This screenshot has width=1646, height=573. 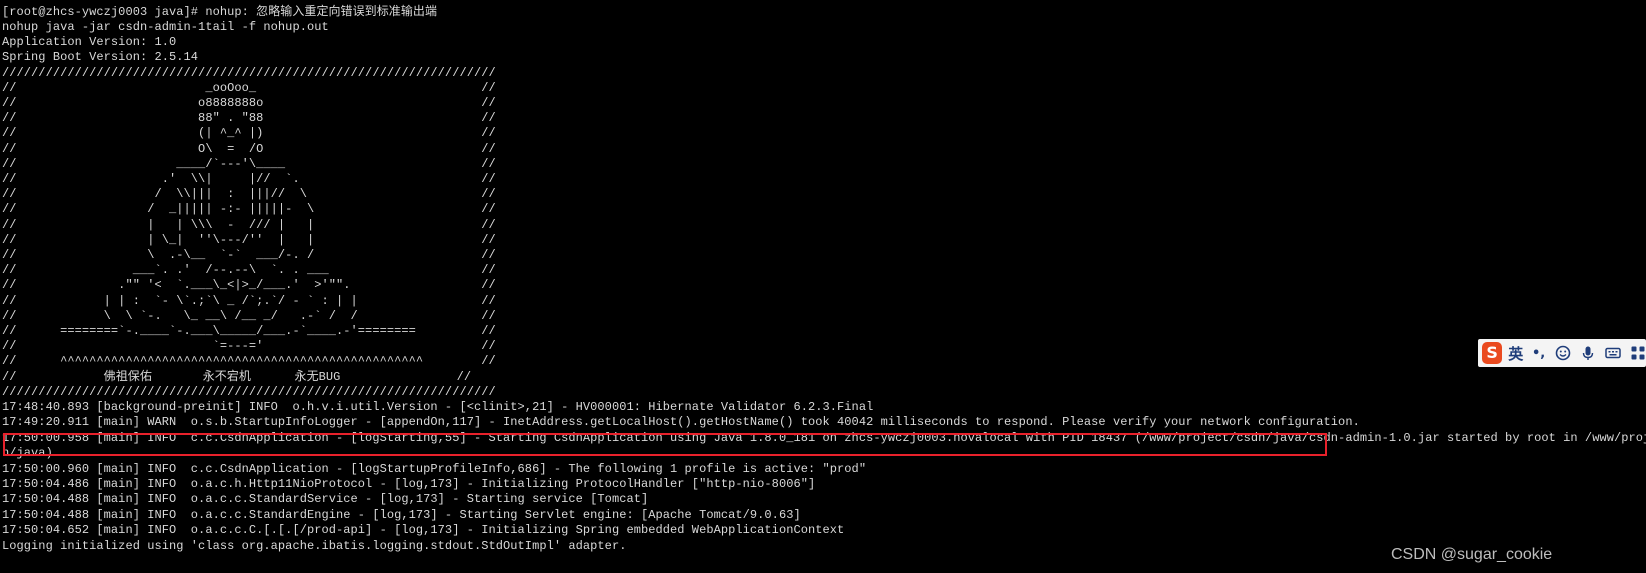 I want to click on ascii-art-line: // | \_| ''\---/'' | | //, so click(x=249, y=240).